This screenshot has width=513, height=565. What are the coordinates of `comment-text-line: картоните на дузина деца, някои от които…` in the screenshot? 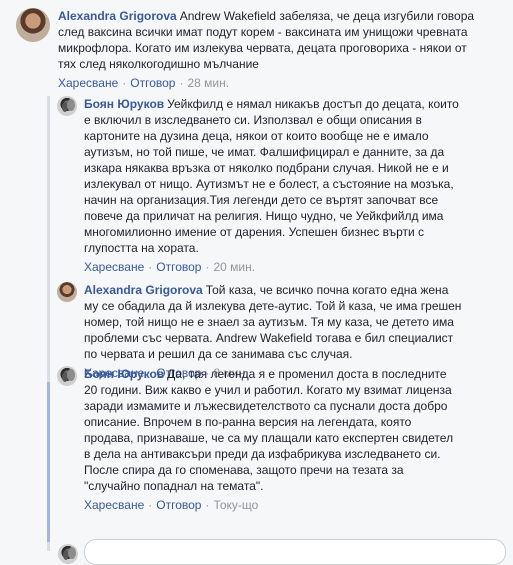 It's located at (256, 136).